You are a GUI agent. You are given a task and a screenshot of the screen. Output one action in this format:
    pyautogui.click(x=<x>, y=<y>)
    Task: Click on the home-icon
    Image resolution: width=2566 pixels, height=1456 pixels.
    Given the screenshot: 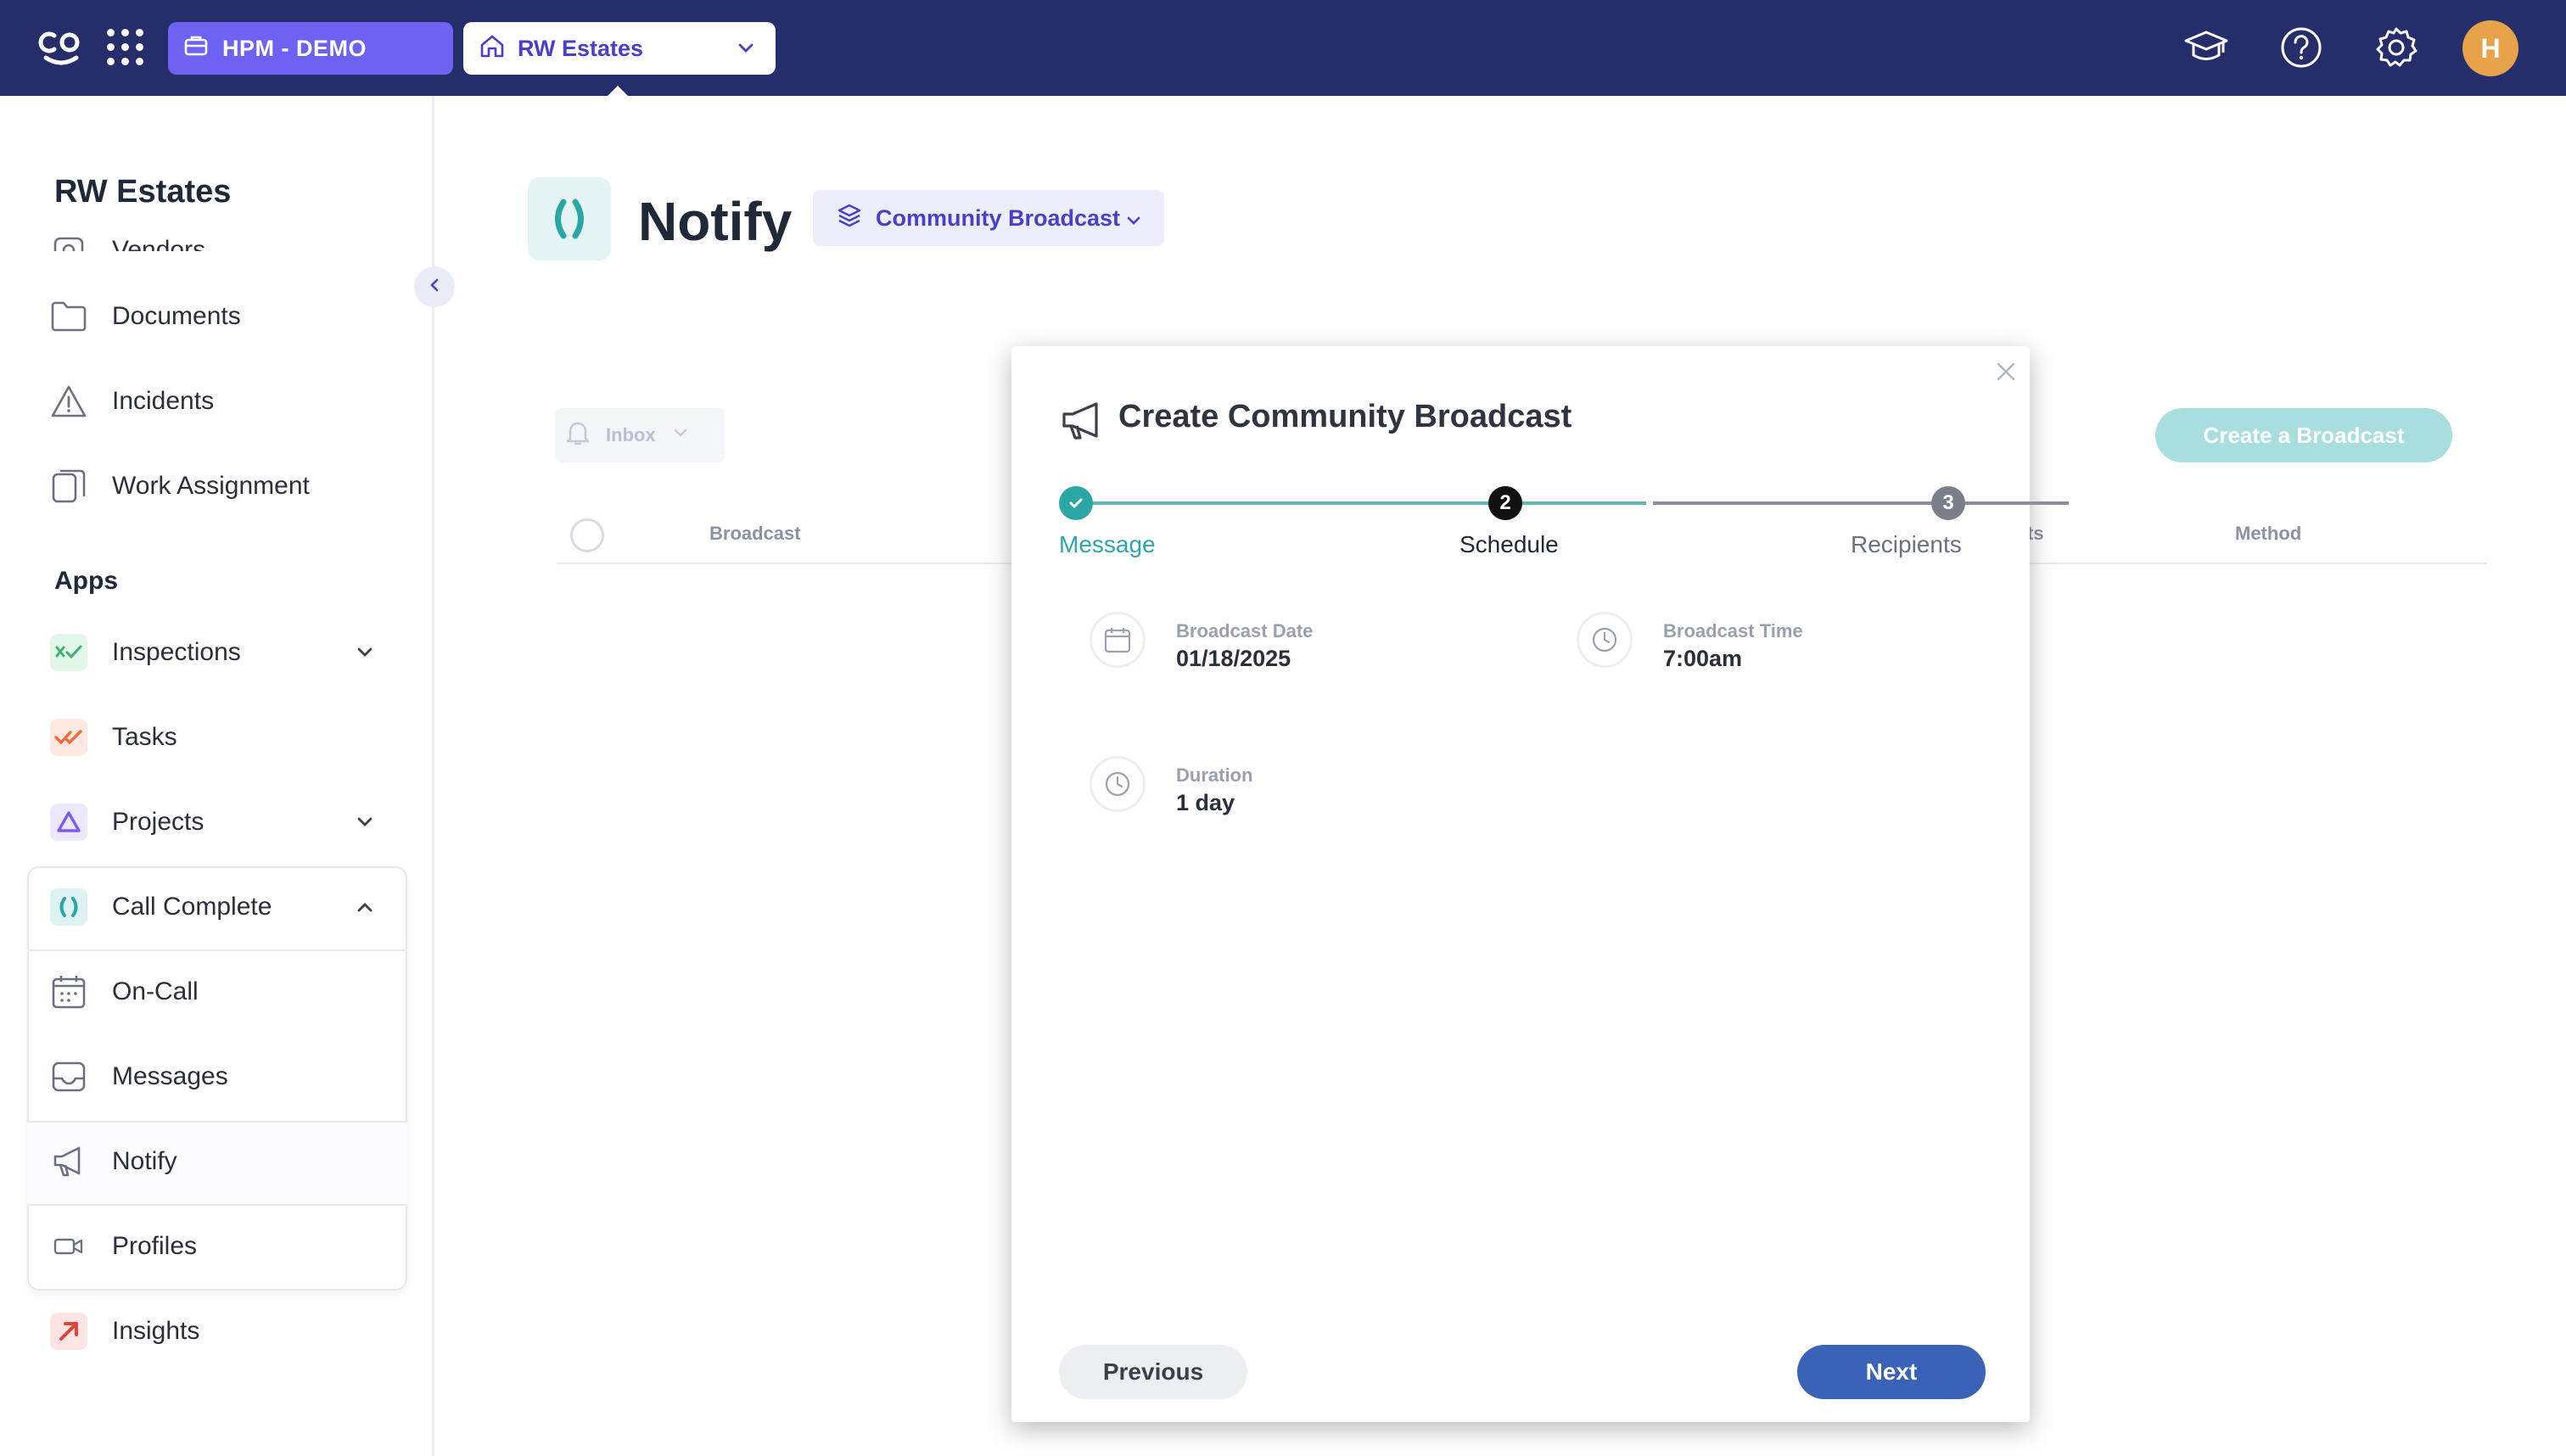 What is the action you would take?
    pyautogui.click(x=492, y=48)
    